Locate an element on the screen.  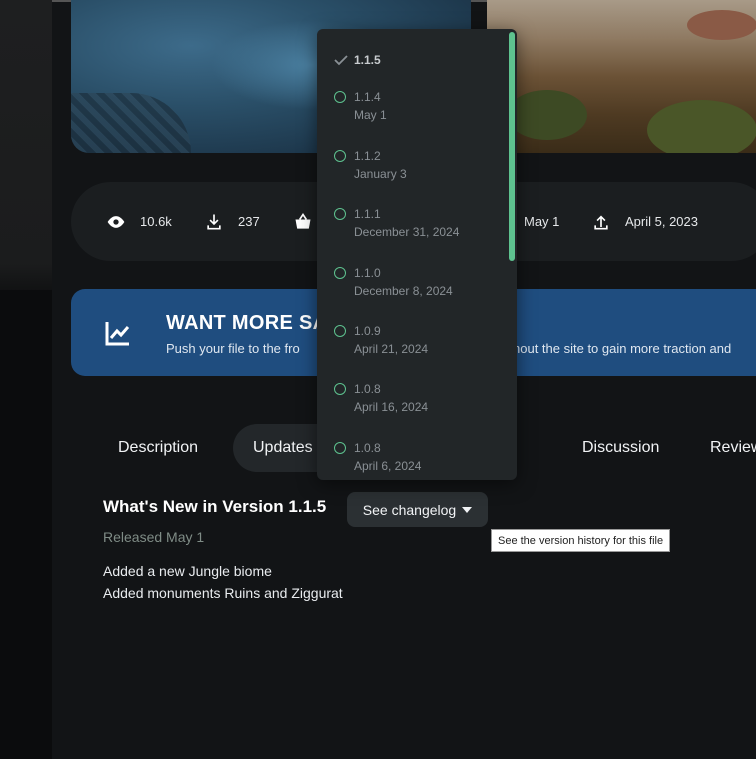
views-stat: 10.6k is located at coordinates (139, 221).